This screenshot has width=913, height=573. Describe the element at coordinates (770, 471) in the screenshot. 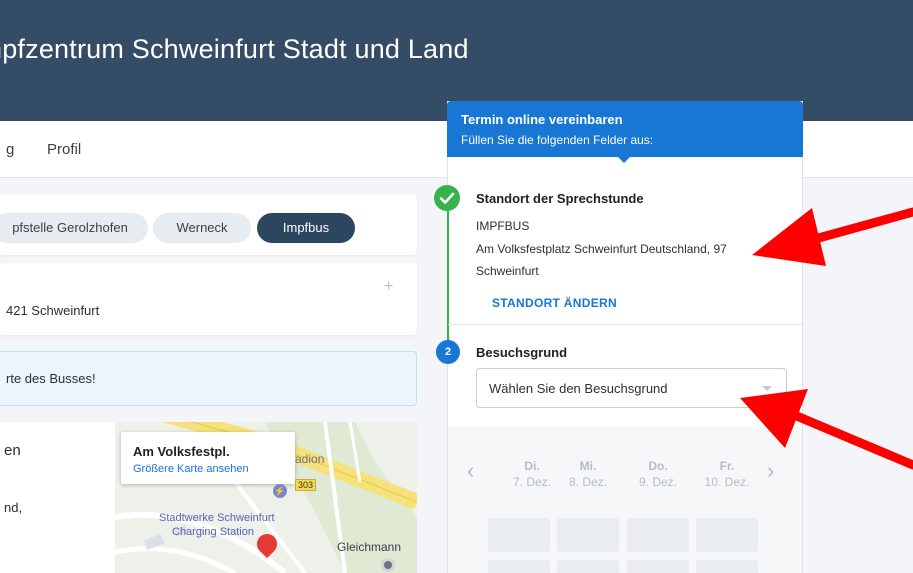

I see `calendar-next-icon: ›` at that location.